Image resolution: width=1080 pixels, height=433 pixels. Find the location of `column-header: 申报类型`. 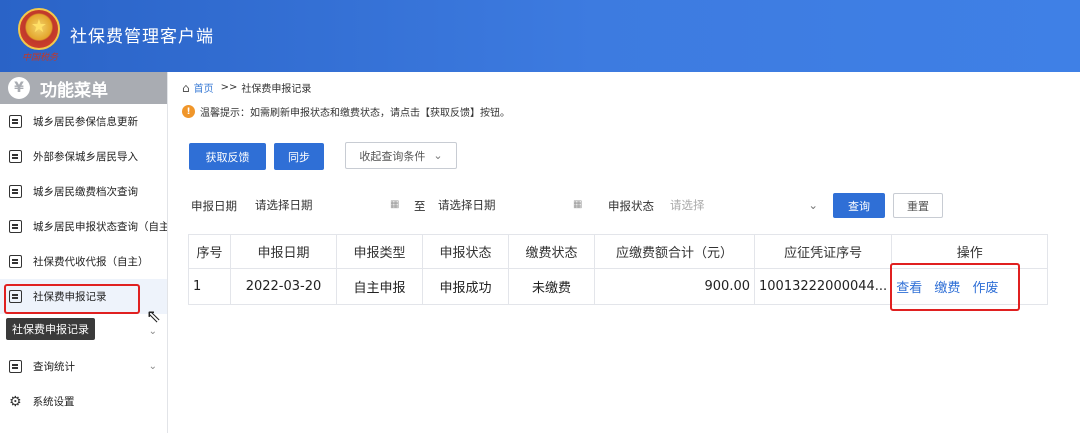

column-header: 申报类型 is located at coordinates (379, 251).